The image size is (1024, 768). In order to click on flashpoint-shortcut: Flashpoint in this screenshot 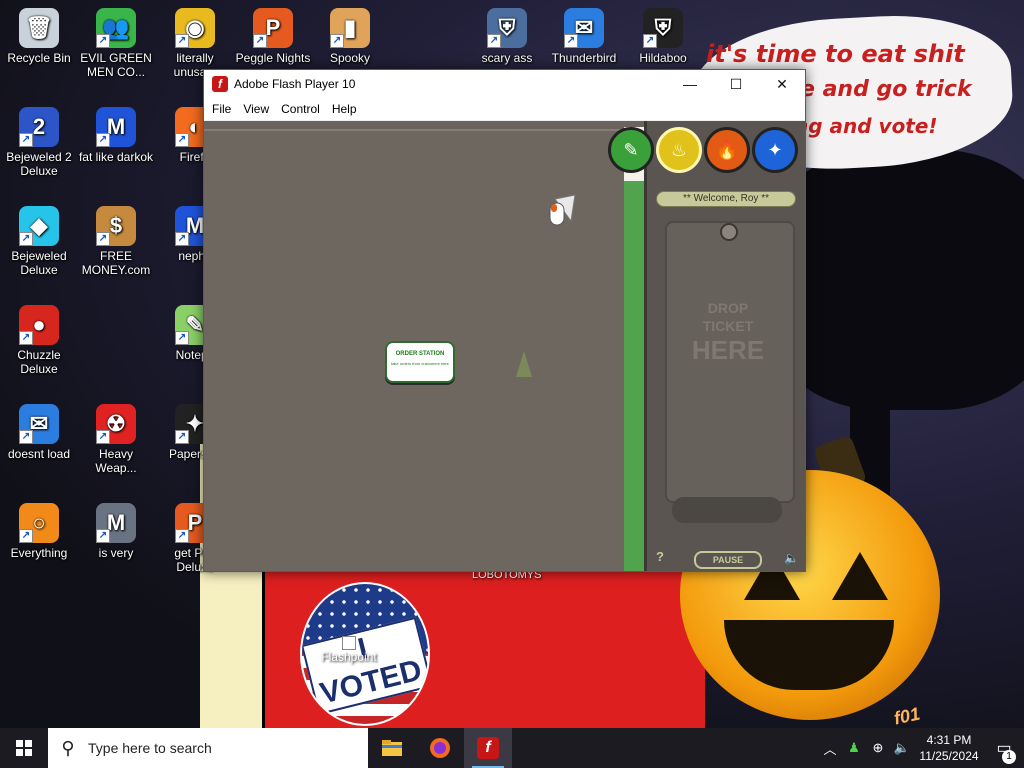, I will do `click(349, 650)`.